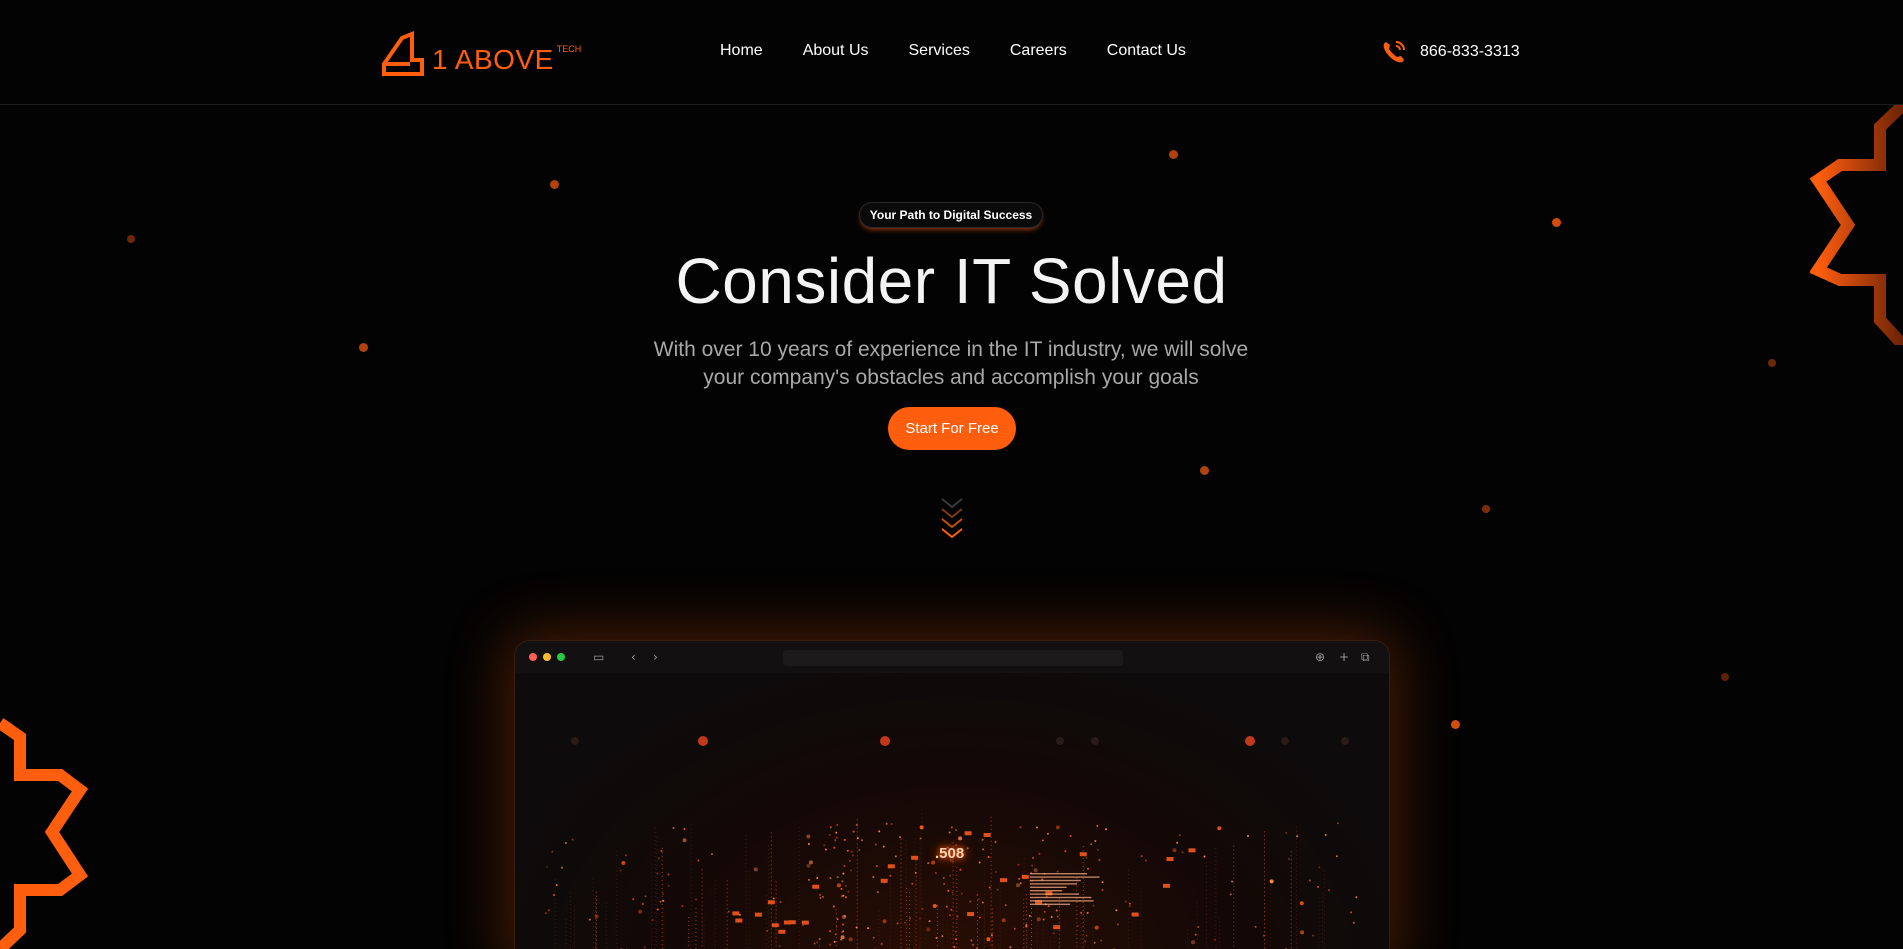 This screenshot has width=1903, height=949. Describe the element at coordinates (1470, 51) in the screenshot. I see `phone-number: 866-833-3313` at that location.